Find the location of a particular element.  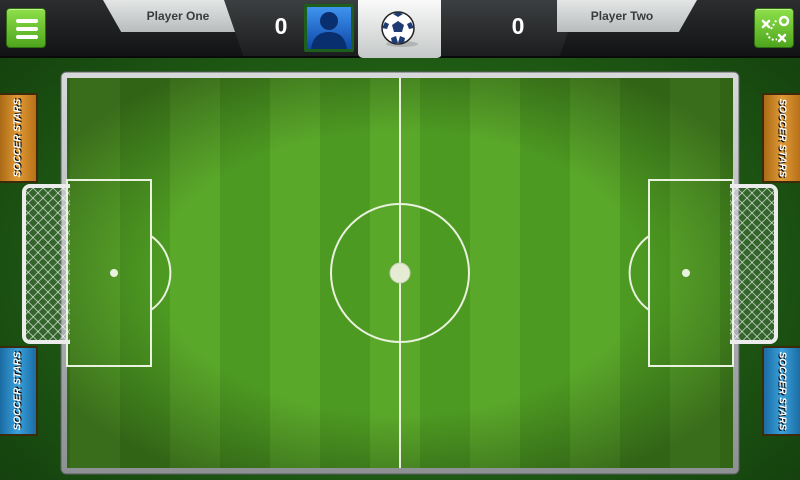

tactics-button is located at coordinates (774, 28).